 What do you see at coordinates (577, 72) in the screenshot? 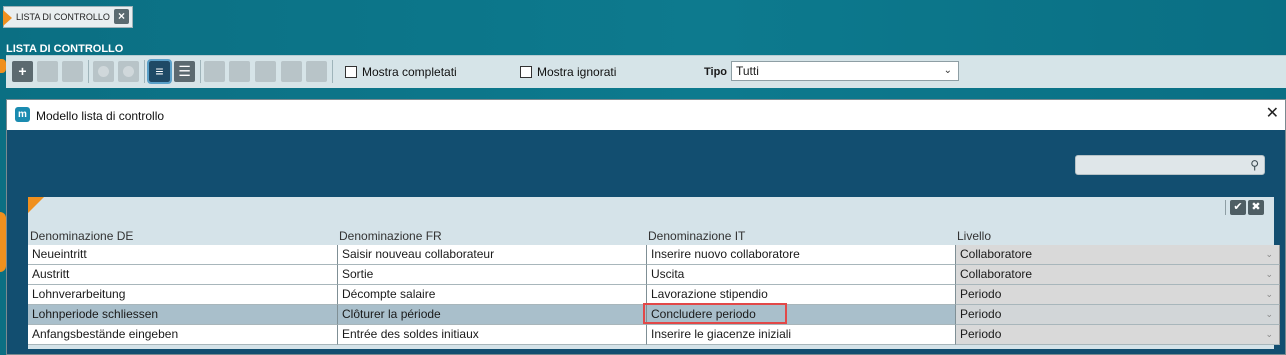
I see `show-ignored-label: Mostra ignorati` at bounding box center [577, 72].